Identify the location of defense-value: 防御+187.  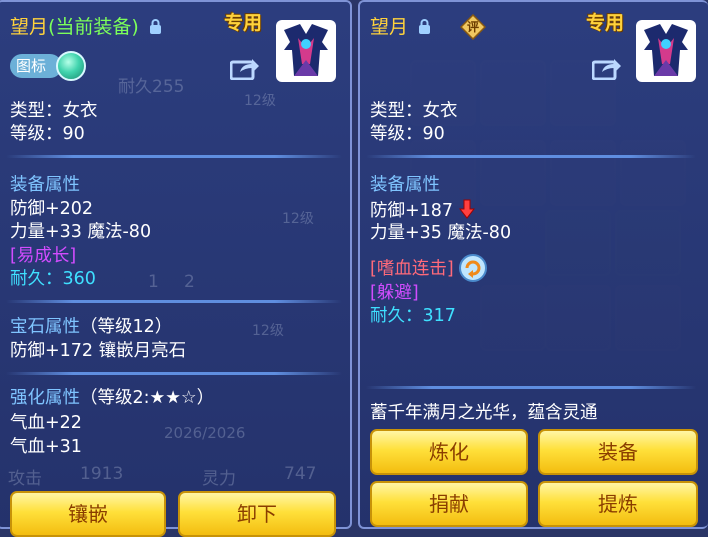
(412, 211).